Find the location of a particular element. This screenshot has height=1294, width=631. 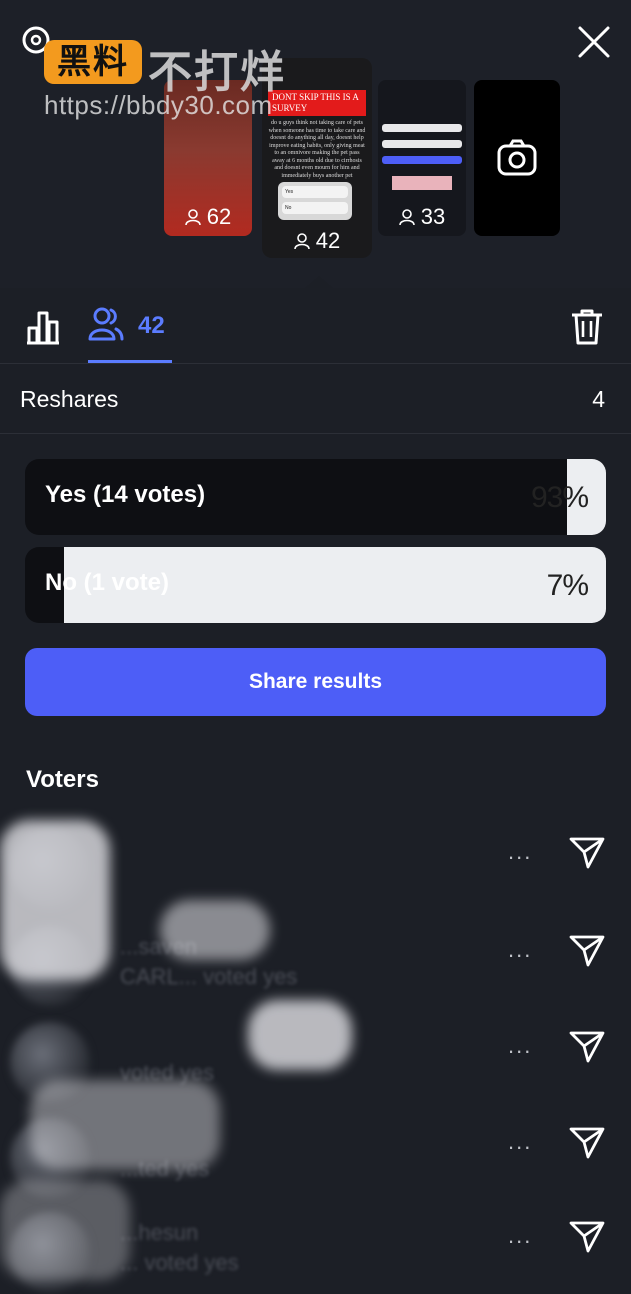

reshares-label: Reshares is located at coordinates (69, 399).